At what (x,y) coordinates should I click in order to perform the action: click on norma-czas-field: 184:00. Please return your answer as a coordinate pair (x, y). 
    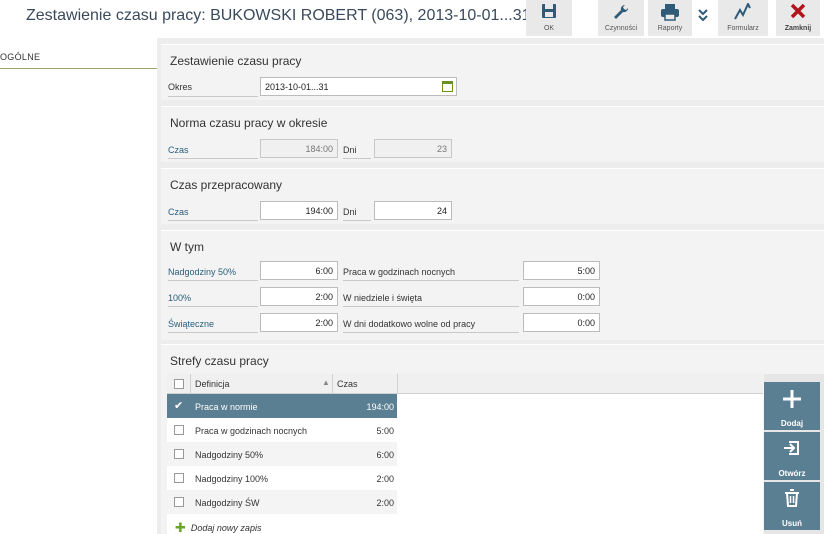
    Looking at the image, I should click on (299, 148).